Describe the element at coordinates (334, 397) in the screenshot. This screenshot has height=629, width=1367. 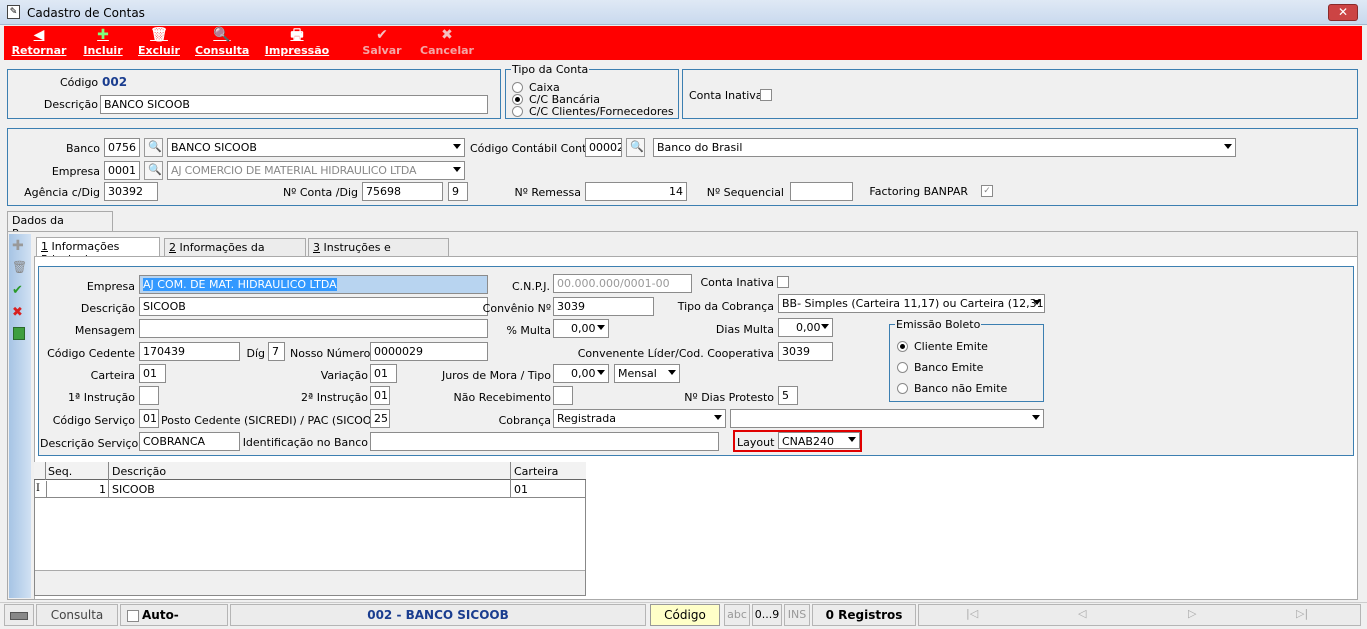
I see `instr2-label: 2ª Instrução` at that location.